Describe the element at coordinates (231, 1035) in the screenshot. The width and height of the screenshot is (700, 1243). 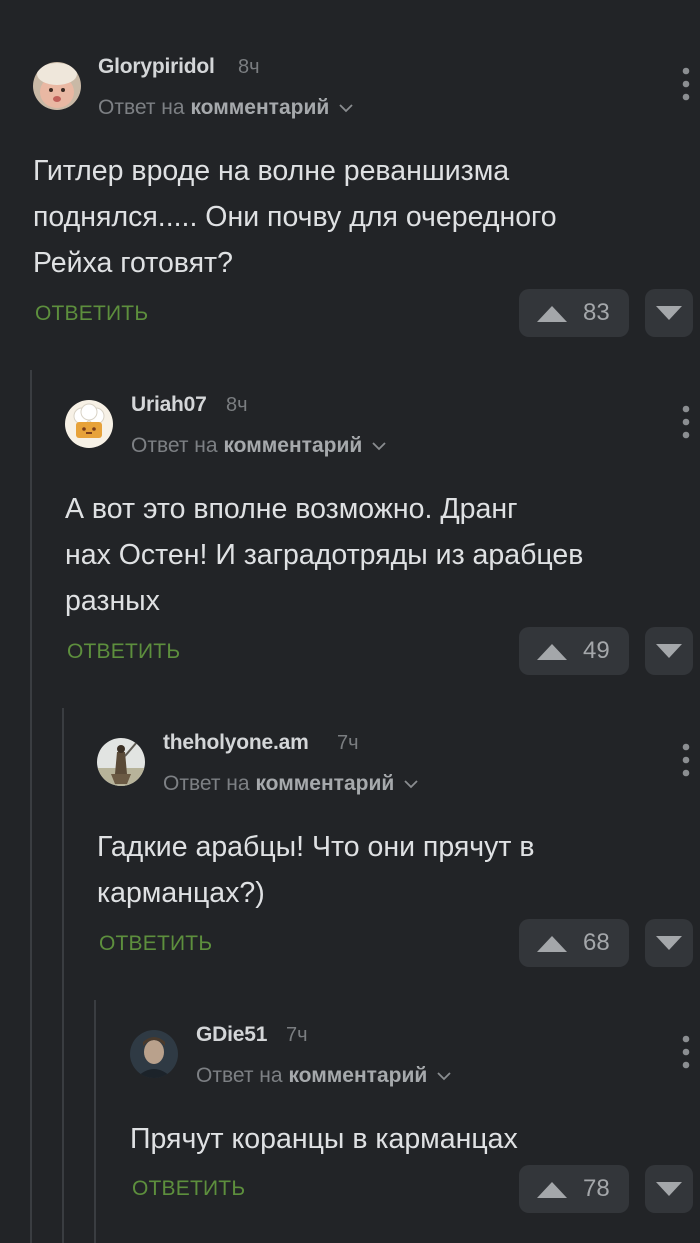
I see `comment-username: GDie51` at that location.